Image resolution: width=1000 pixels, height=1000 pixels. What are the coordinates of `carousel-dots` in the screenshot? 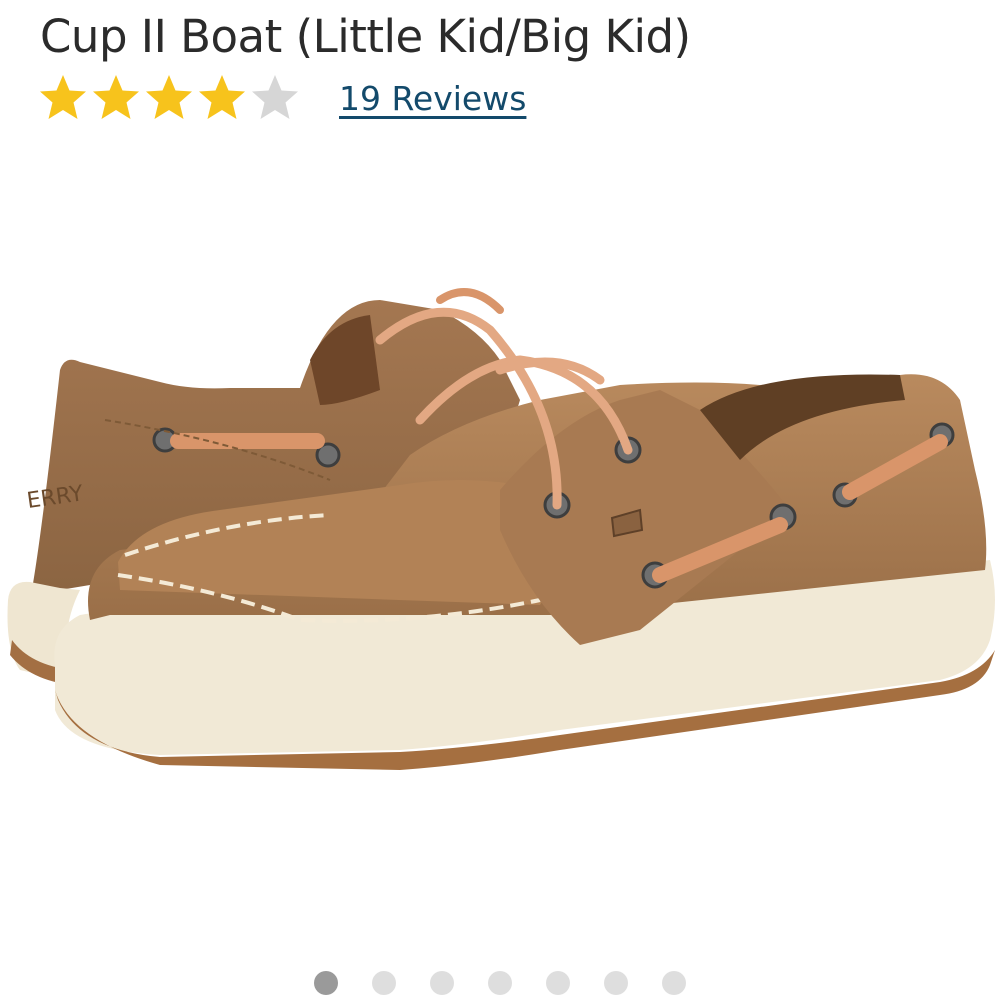 It's located at (500, 983).